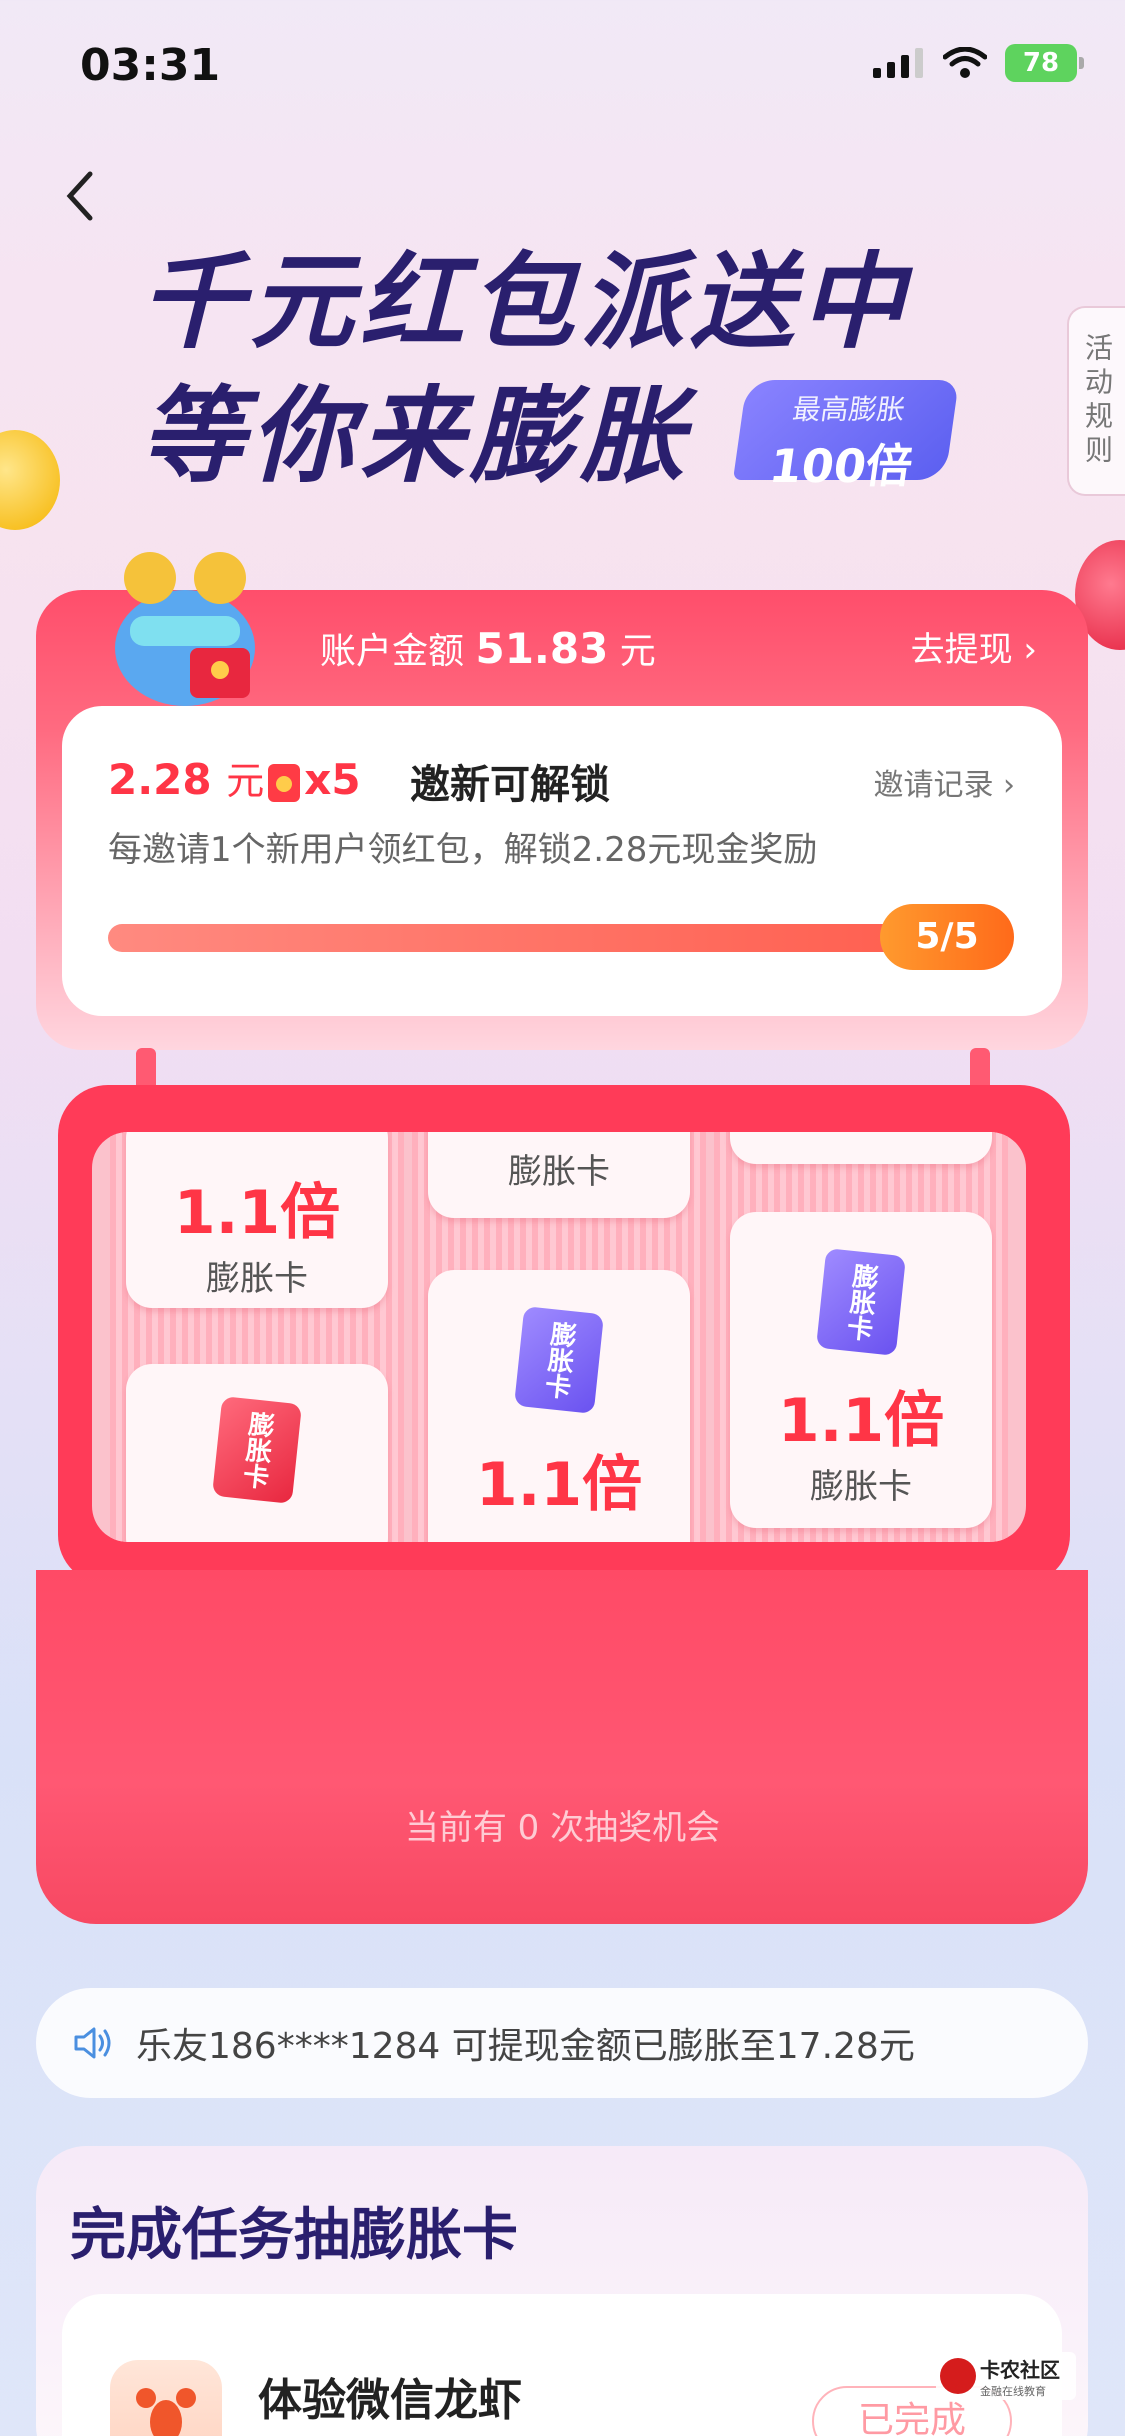 This screenshot has height=2436, width=1125. What do you see at coordinates (392, 651) in the screenshot?
I see `account-label: 账户金额` at bounding box center [392, 651].